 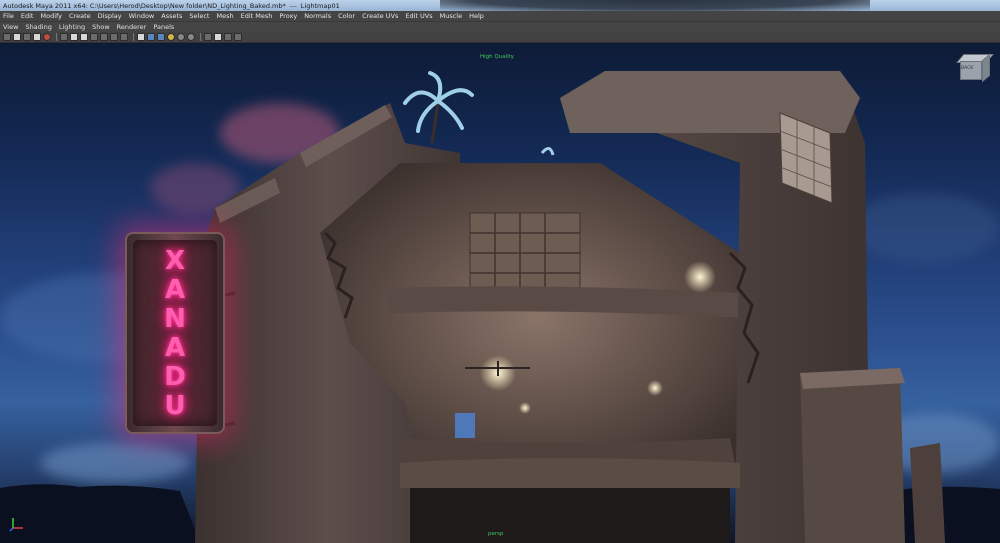 I want to click on xanadu-neon-sign: X A N A D U, so click(x=175, y=333).